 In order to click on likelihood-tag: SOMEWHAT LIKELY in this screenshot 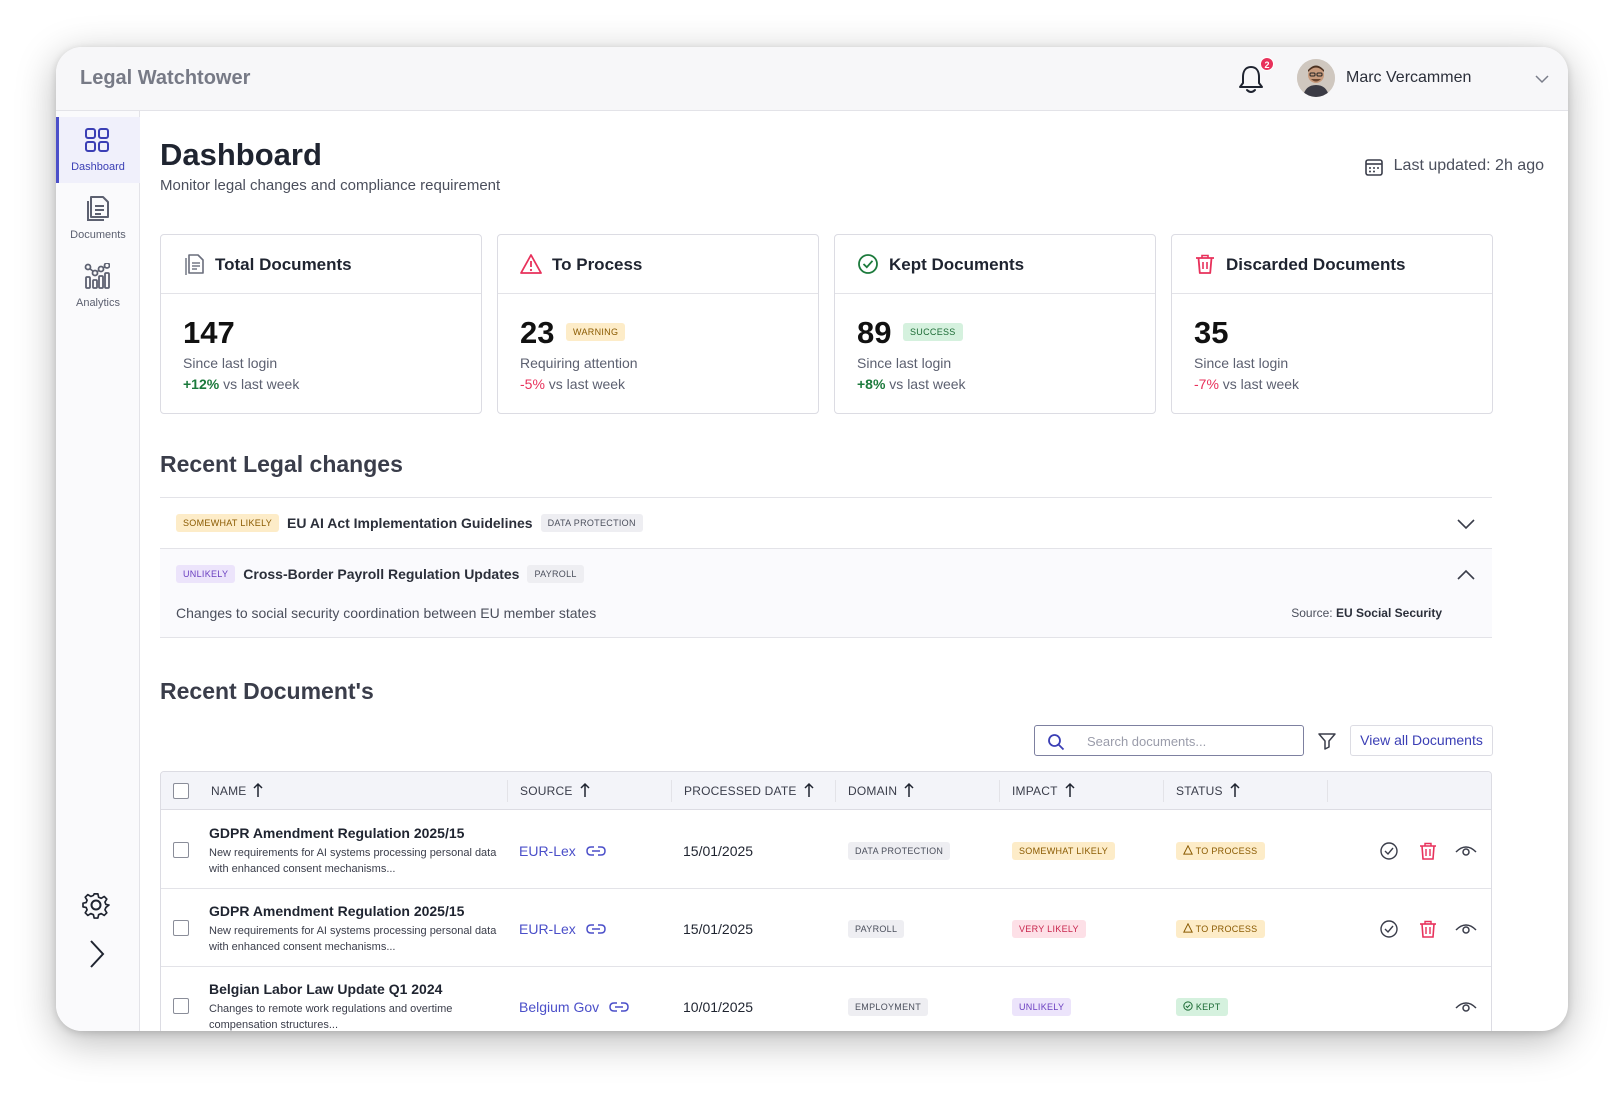, I will do `click(228, 523)`.